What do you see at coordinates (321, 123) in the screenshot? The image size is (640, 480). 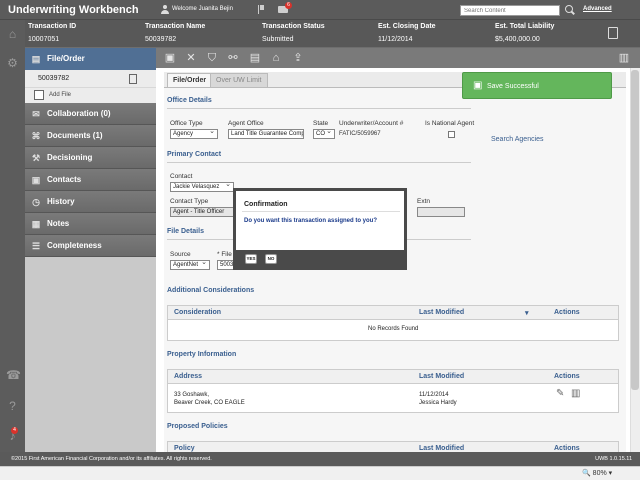 I see `state-label: State` at bounding box center [321, 123].